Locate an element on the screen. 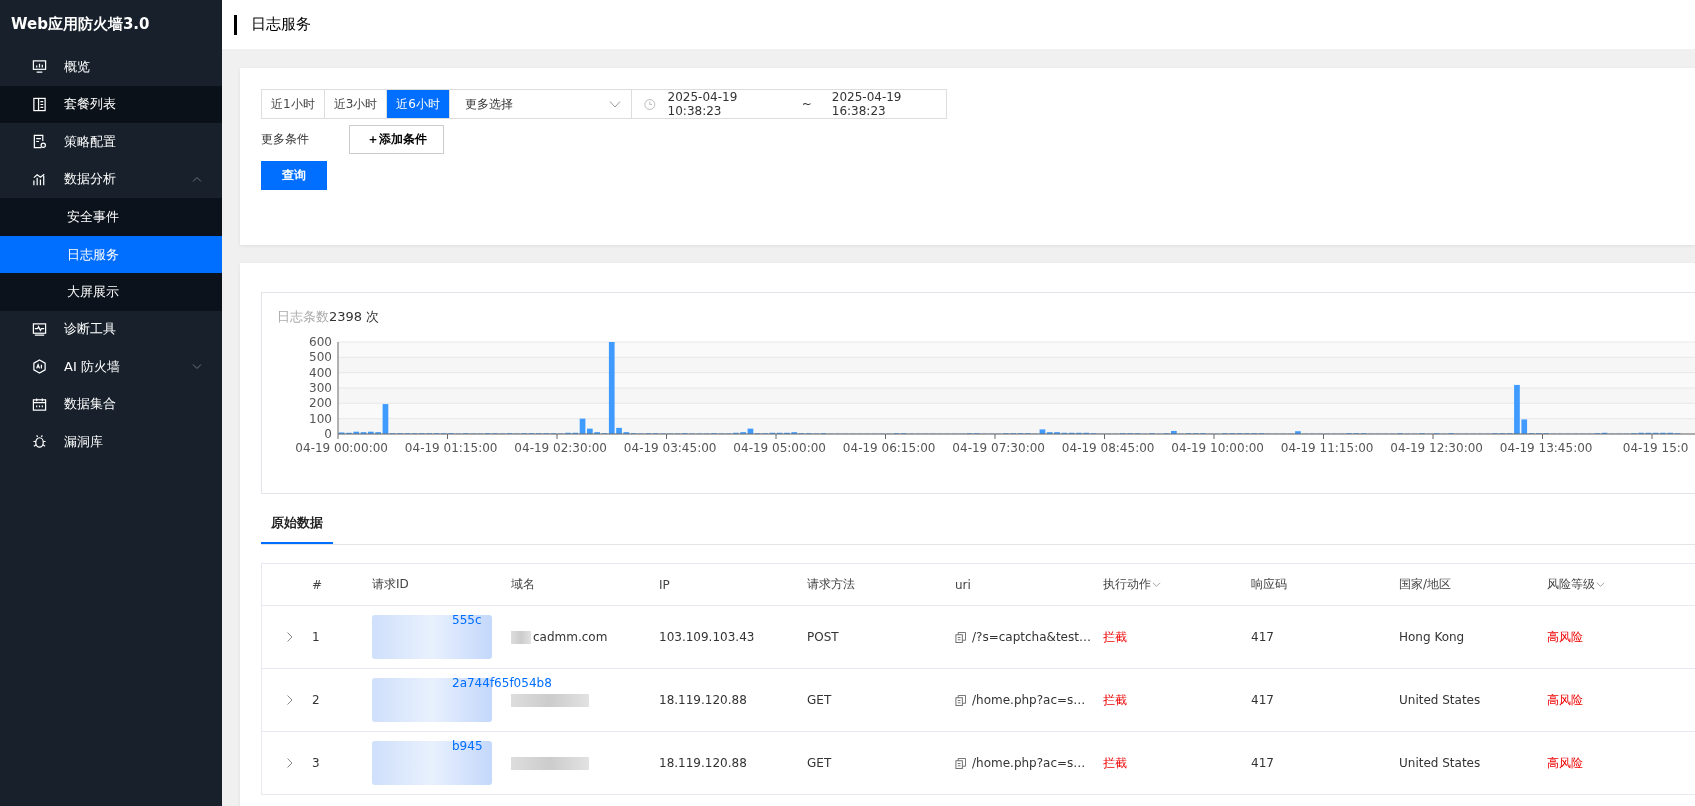 The image size is (1695, 806). app-title: Web应用防火墙3.0 is located at coordinates (80, 24).